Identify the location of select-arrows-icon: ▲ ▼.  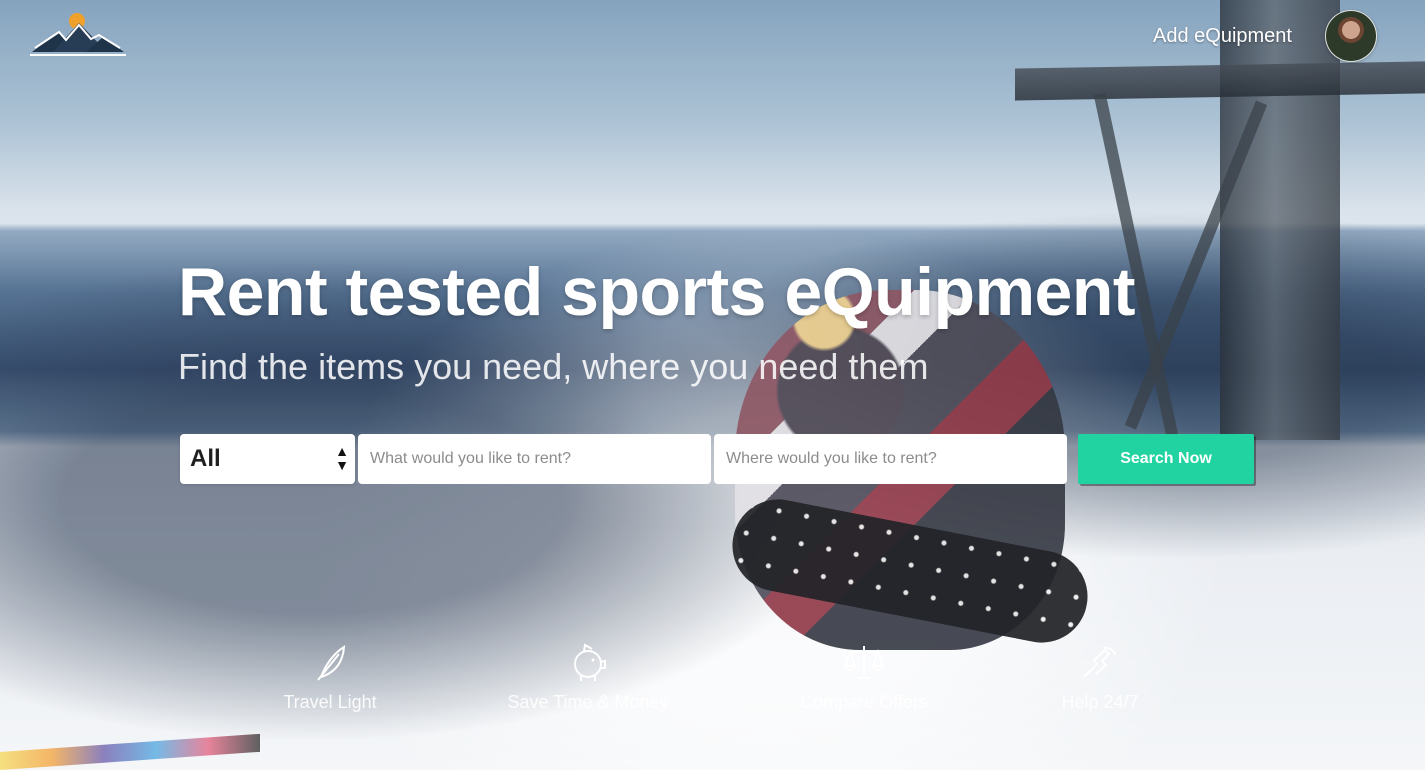
(342, 458).